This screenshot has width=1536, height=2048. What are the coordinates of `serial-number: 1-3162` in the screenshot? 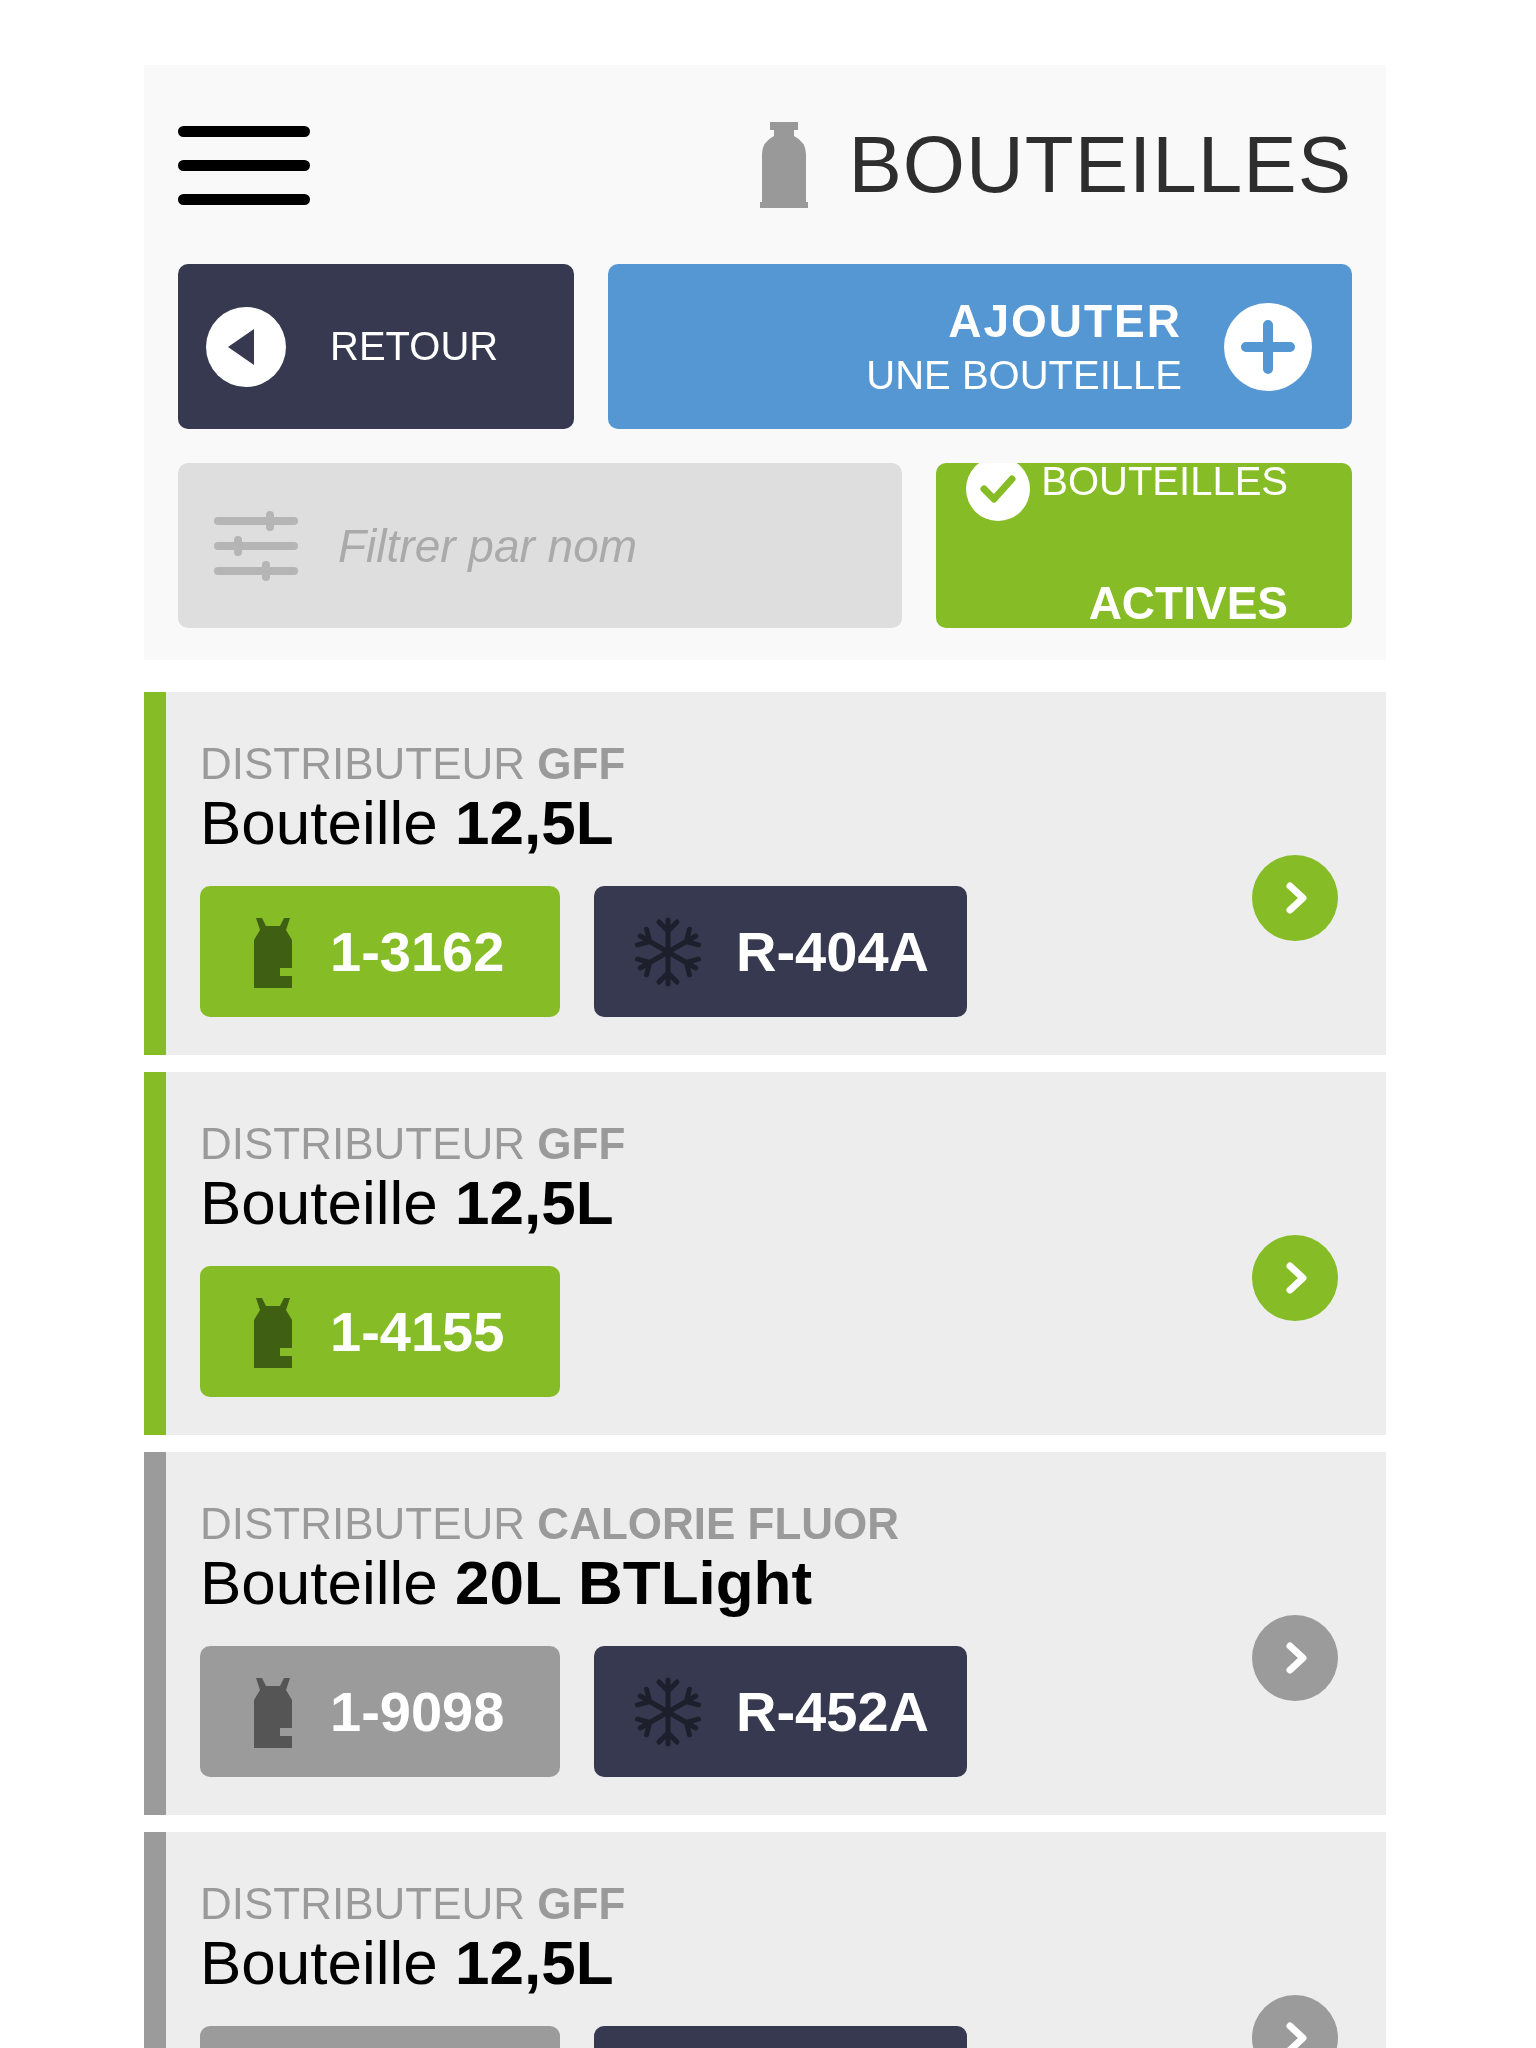 It's located at (417, 951).